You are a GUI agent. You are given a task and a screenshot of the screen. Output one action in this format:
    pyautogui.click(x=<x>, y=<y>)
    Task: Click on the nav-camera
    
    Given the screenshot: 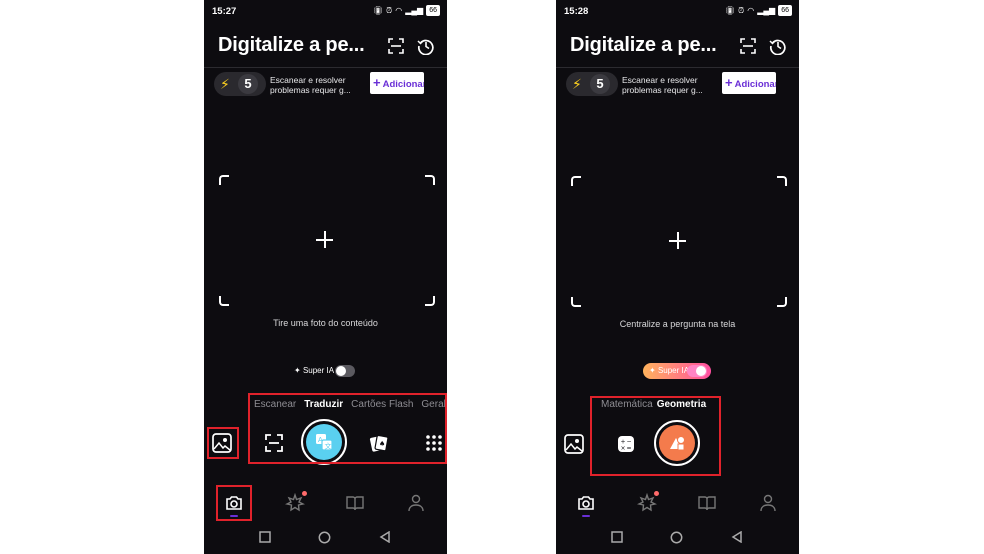 What is the action you would take?
    pyautogui.click(x=586, y=503)
    